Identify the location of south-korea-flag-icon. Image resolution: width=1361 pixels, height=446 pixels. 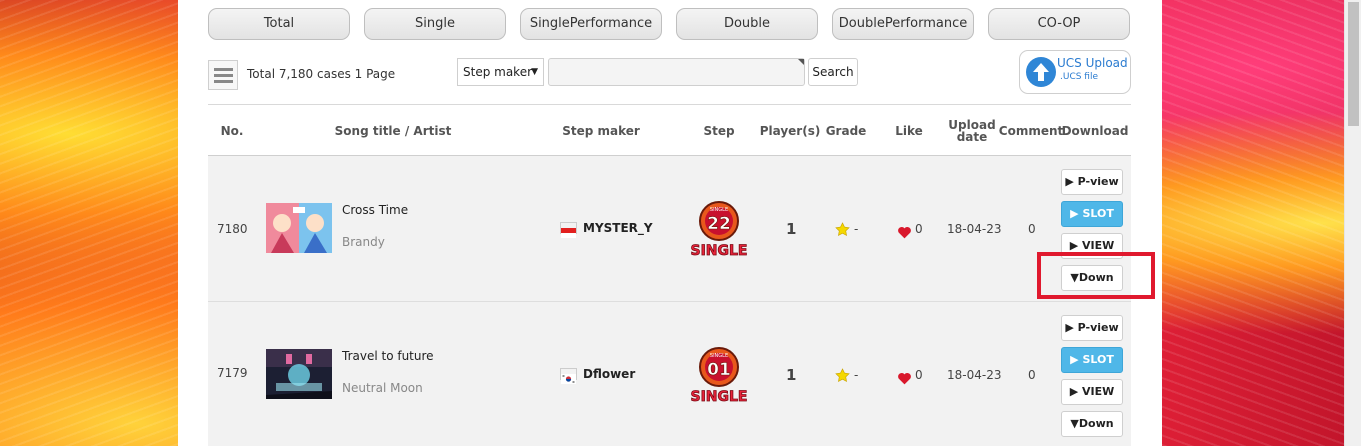
(568, 376).